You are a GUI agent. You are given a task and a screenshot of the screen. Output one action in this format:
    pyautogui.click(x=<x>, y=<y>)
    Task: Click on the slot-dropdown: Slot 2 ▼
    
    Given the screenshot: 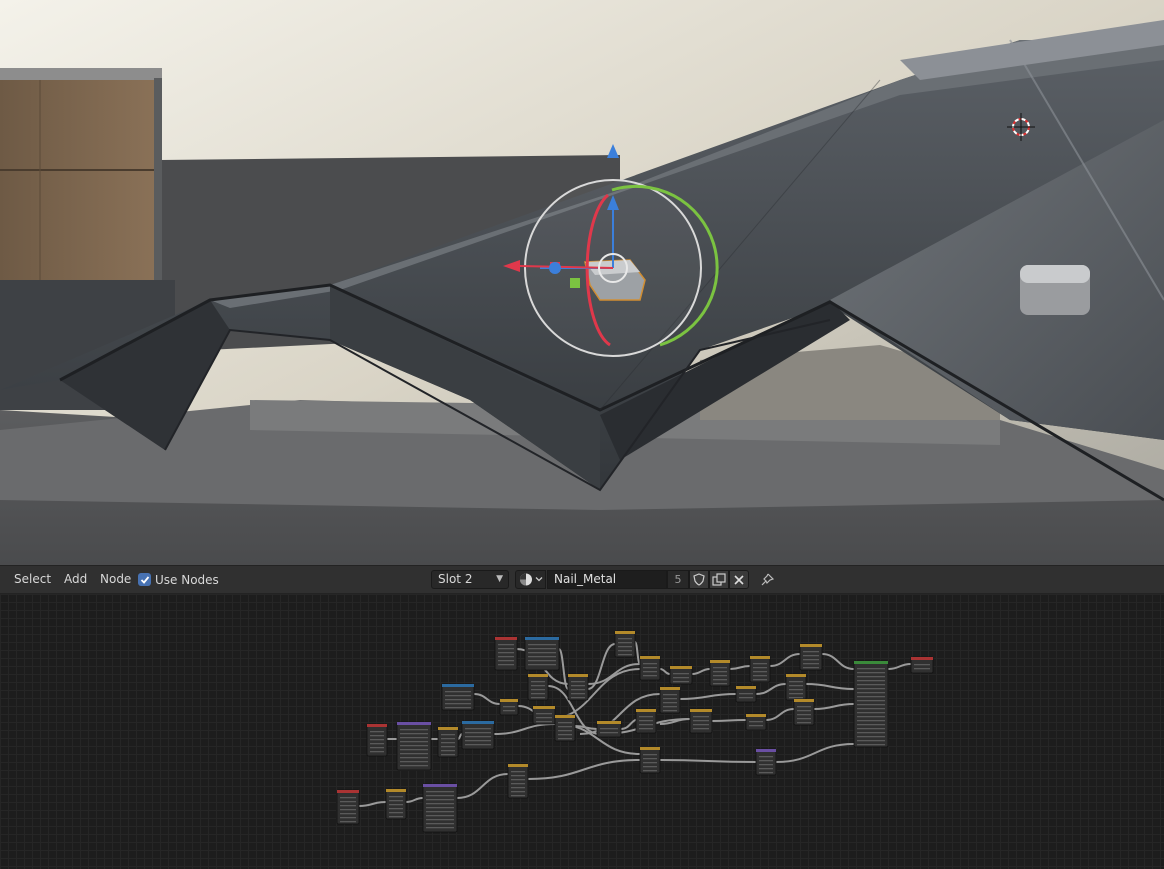 What is the action you would take?
    pyautogui.click(x=470, y=579)
    